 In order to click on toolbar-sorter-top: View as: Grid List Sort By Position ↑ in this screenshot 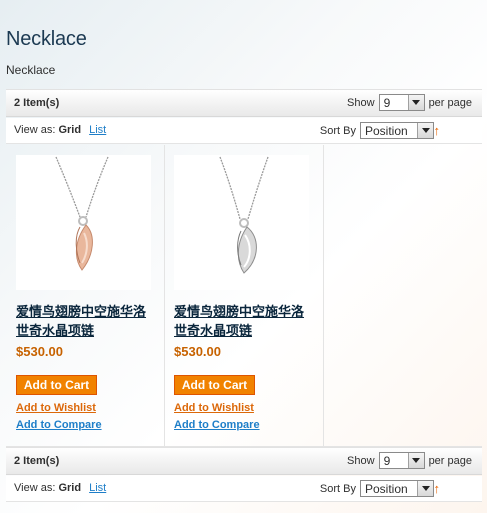, I will do `click(244, 131)`.